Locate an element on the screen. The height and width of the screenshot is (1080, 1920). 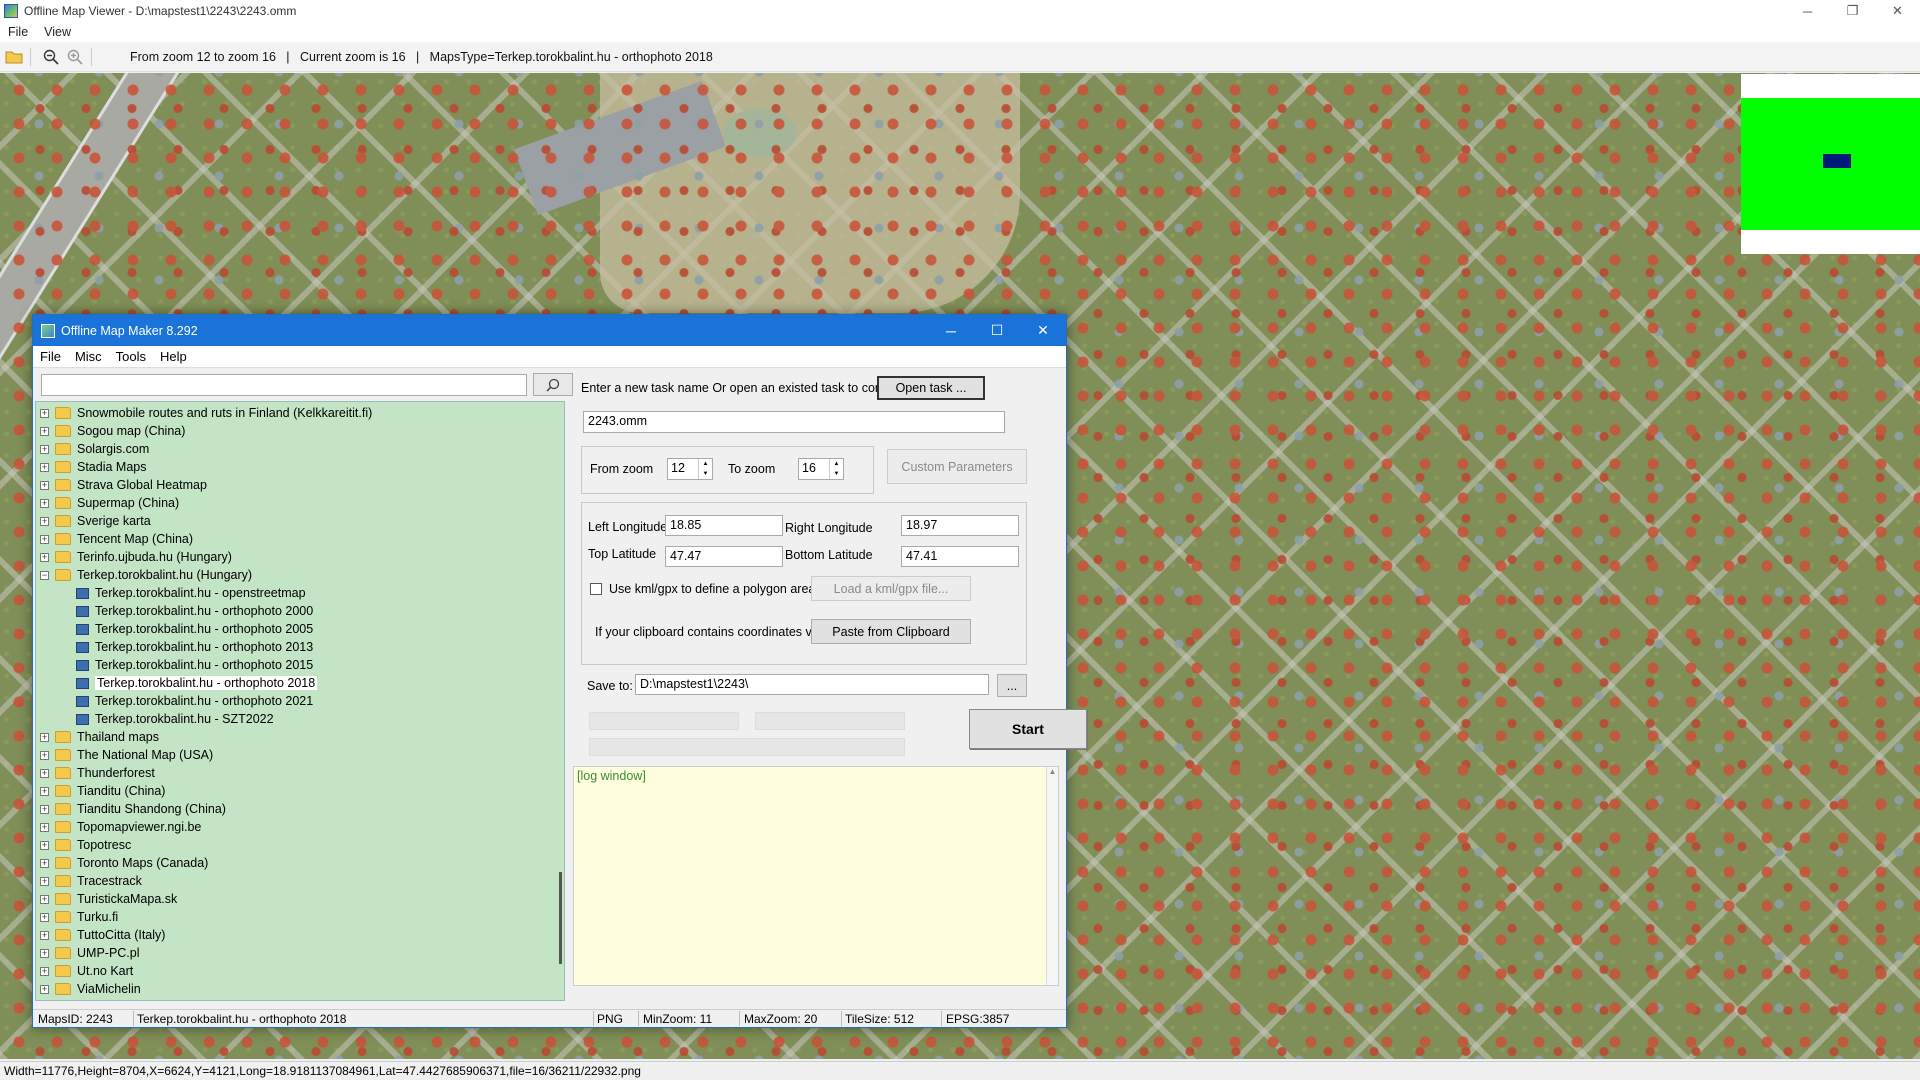
tree-folder-item: + Tianditu Shandong (China) is located at coordinates (131, 809).